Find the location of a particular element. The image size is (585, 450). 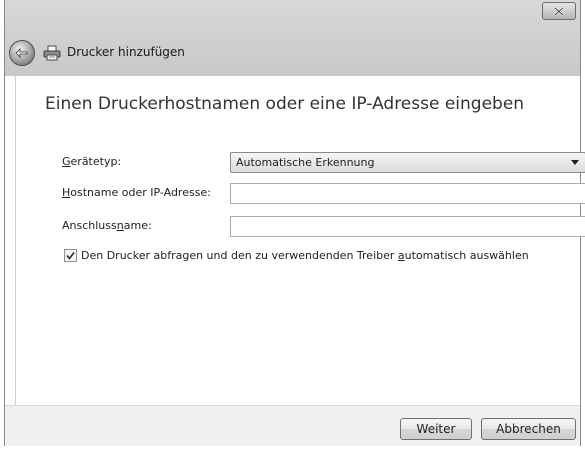

back-arrow-icon is located at coordinates (21, 53).